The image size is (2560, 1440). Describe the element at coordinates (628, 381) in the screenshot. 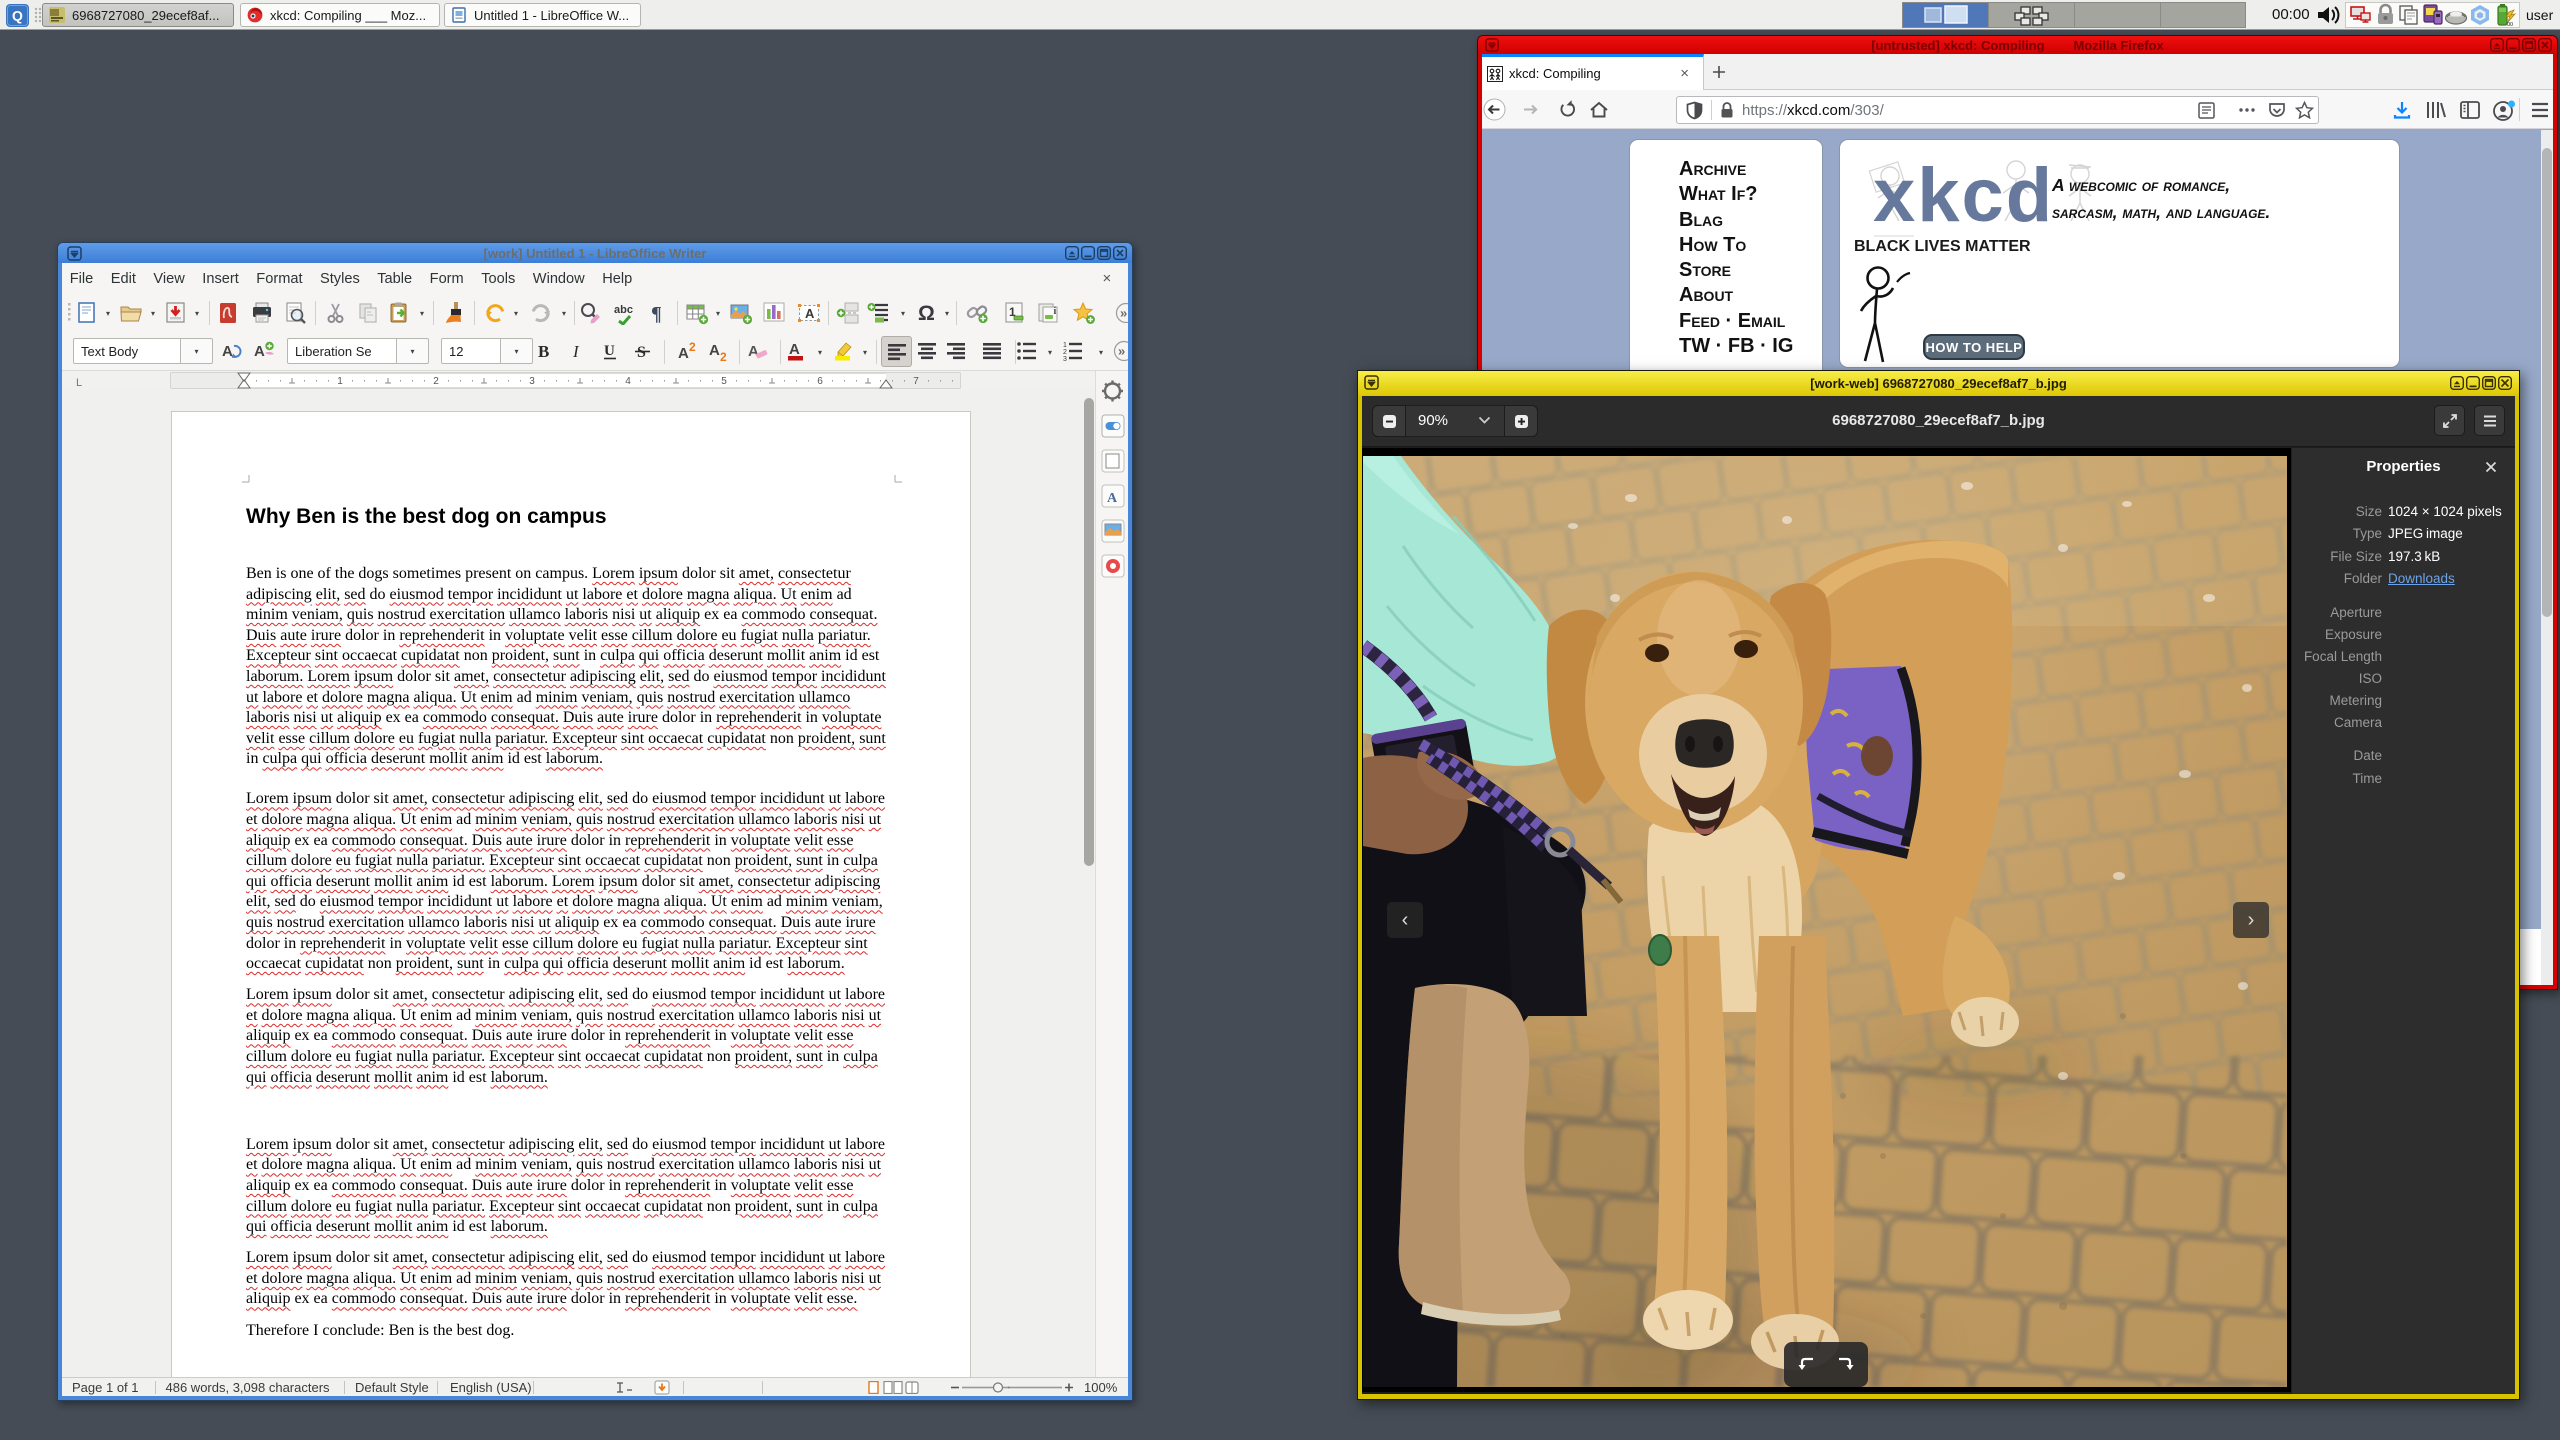

I see `svg-text: 4` at that location.